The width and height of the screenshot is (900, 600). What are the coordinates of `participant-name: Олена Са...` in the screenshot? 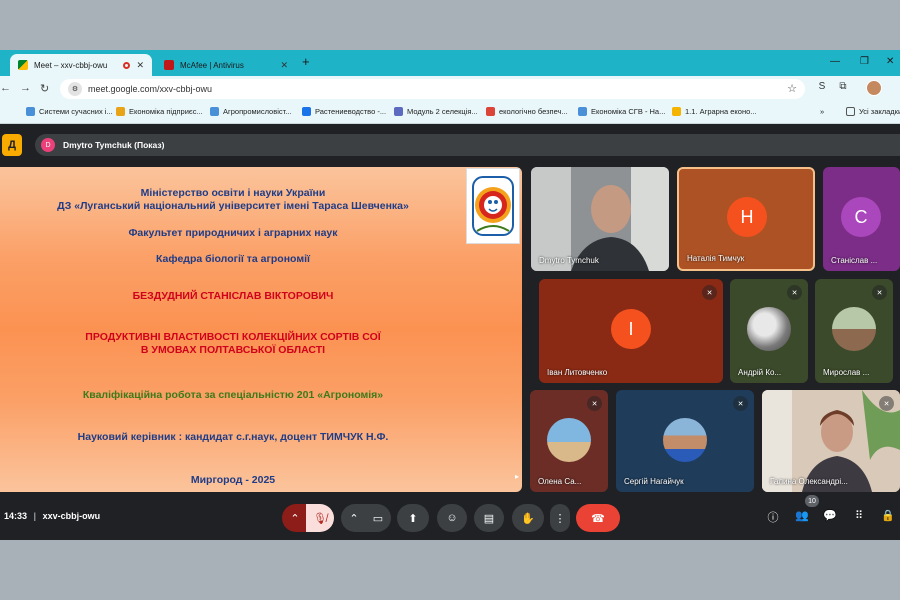 It's located at (560, 481).